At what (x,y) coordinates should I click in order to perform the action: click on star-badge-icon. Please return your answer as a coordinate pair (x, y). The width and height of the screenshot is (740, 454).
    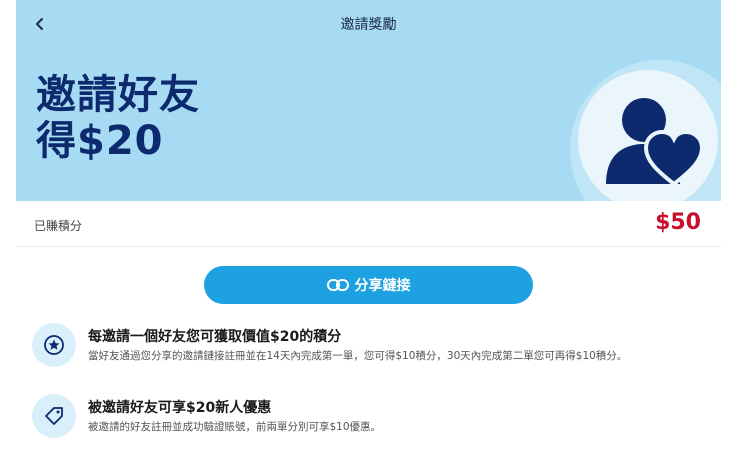
    Looking at the image, I should click on (54, 345).